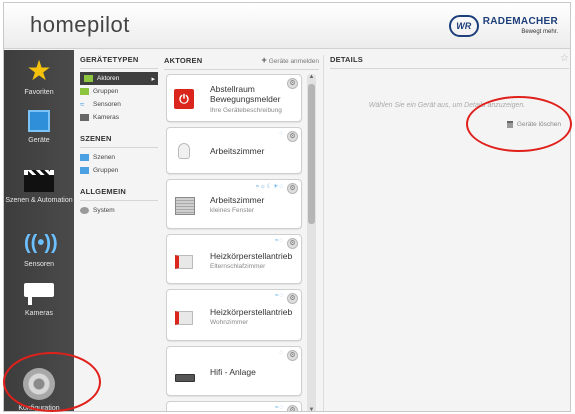 This screenshot has width=575, height=414. I want to click on heater-icon, so click(184, 318).